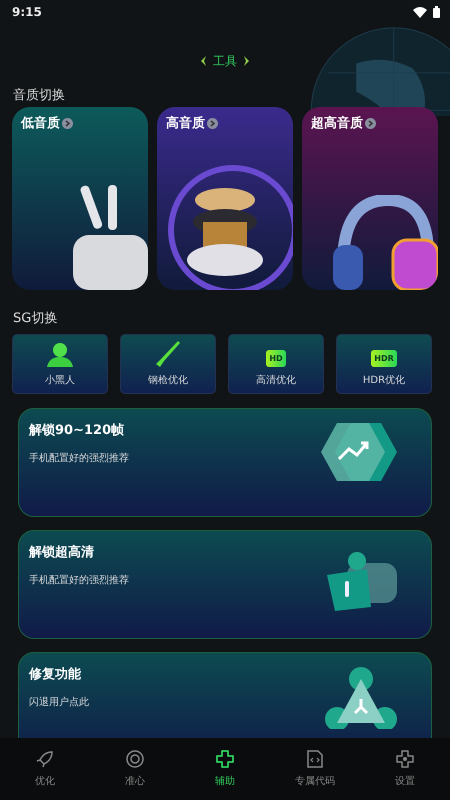 The image size is (450, 800). I want to click on section-title: SG切换, so click(35, 318).